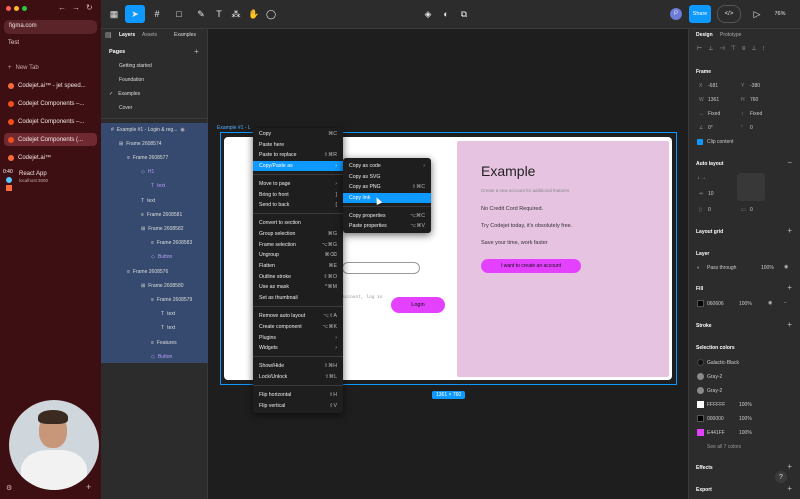  What do you see at coordinates (785, 303) in the screenshot?
I see `remove-fill-icon: −` at bounding box center [785, 303].